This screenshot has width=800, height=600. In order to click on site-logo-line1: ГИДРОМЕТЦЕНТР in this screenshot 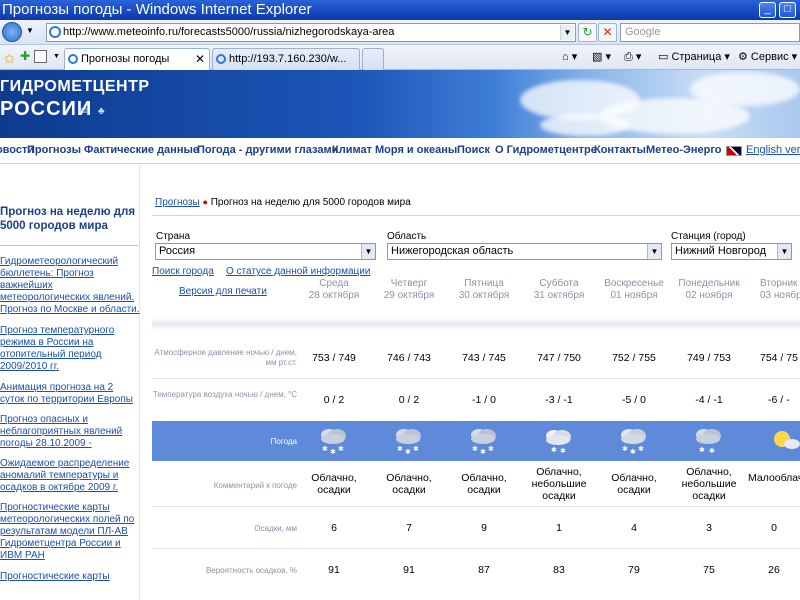, I will do `click(75, 87)`.